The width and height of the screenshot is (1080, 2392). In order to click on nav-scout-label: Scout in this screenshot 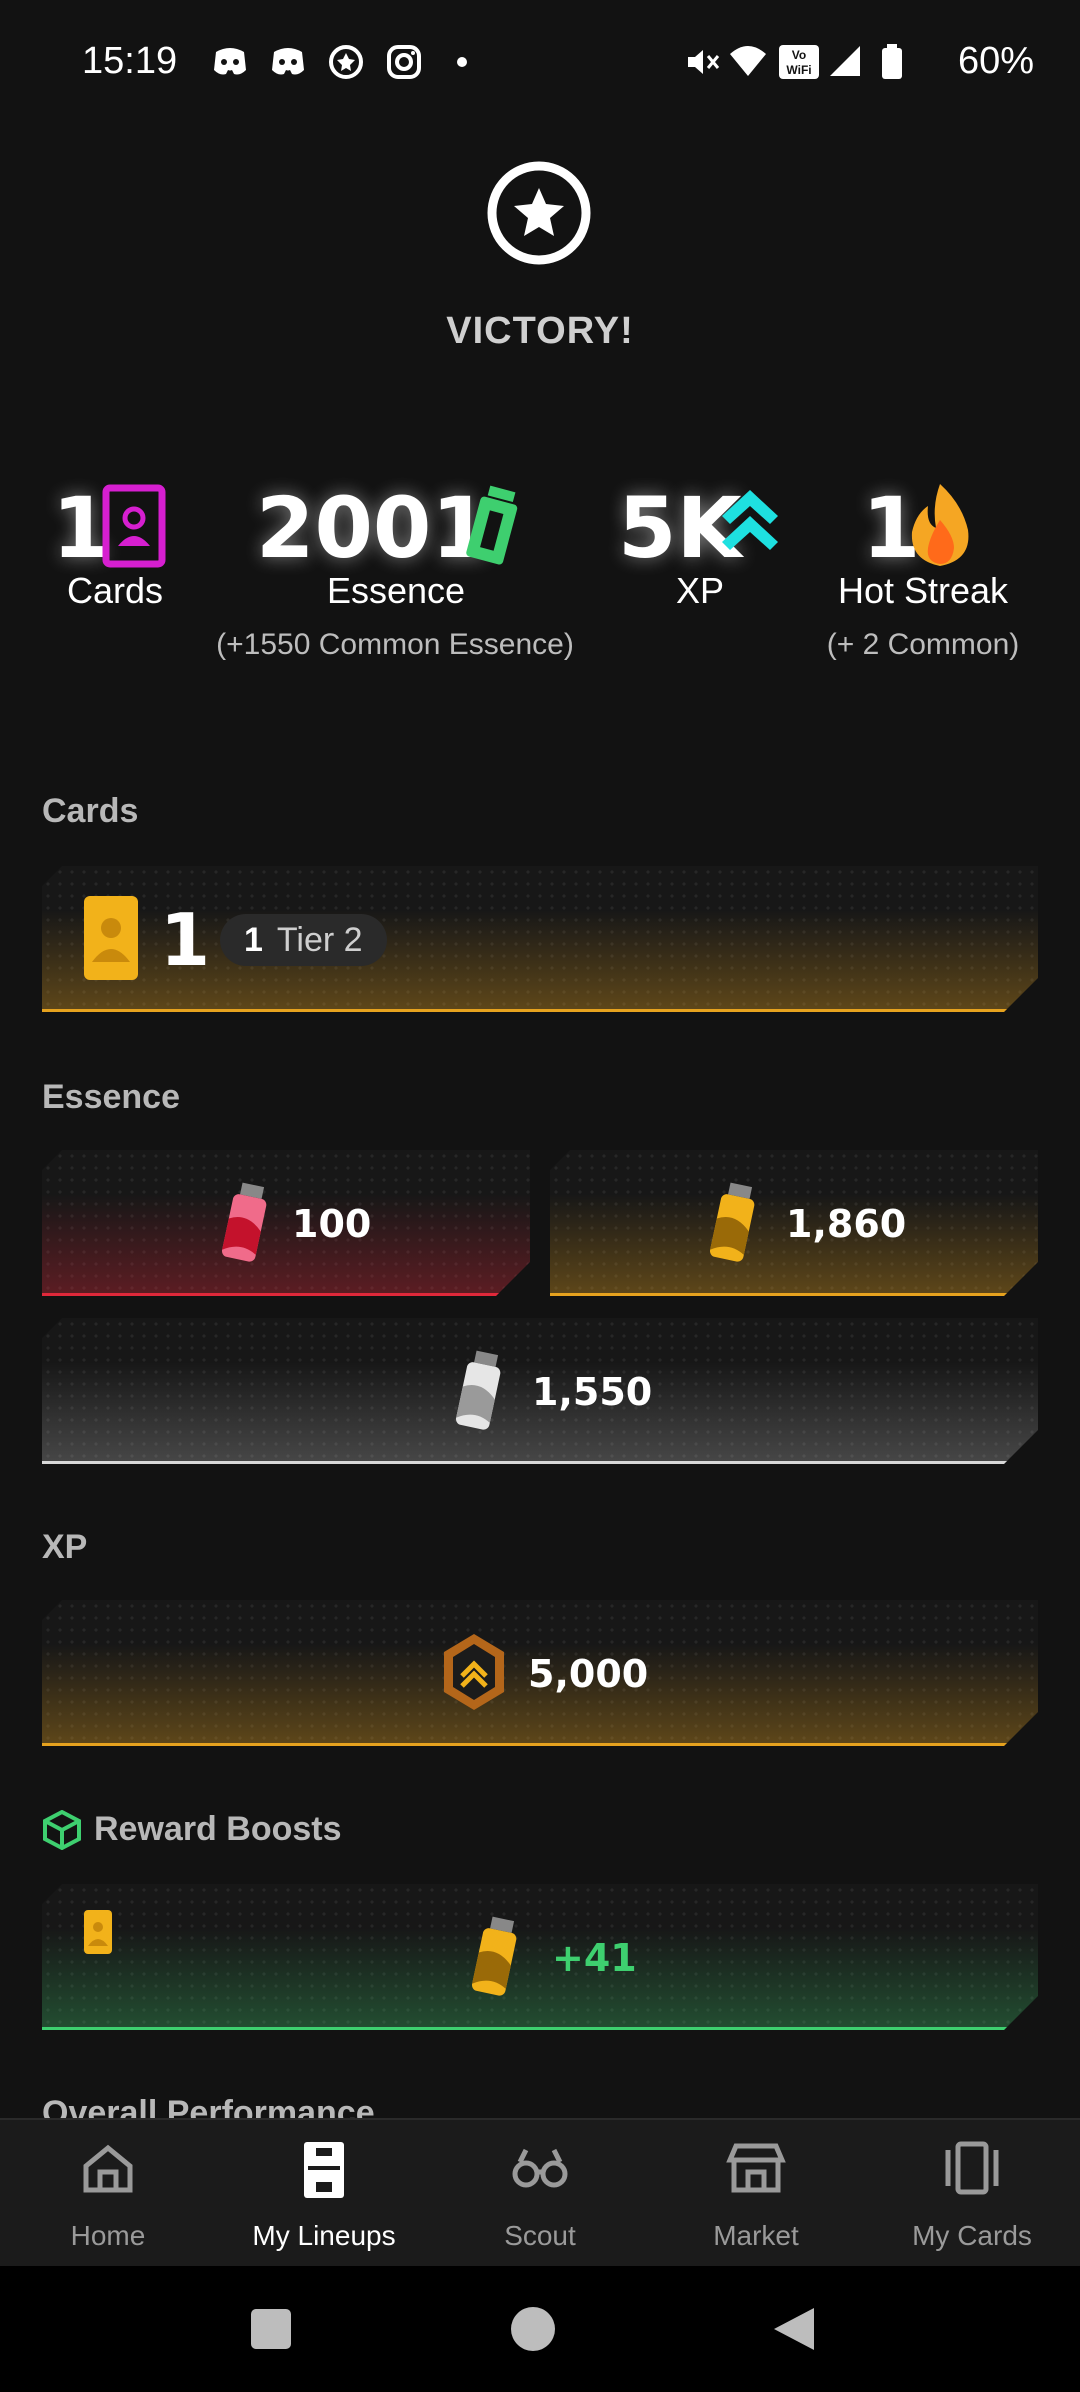, I will do `click(540, 2235)`.